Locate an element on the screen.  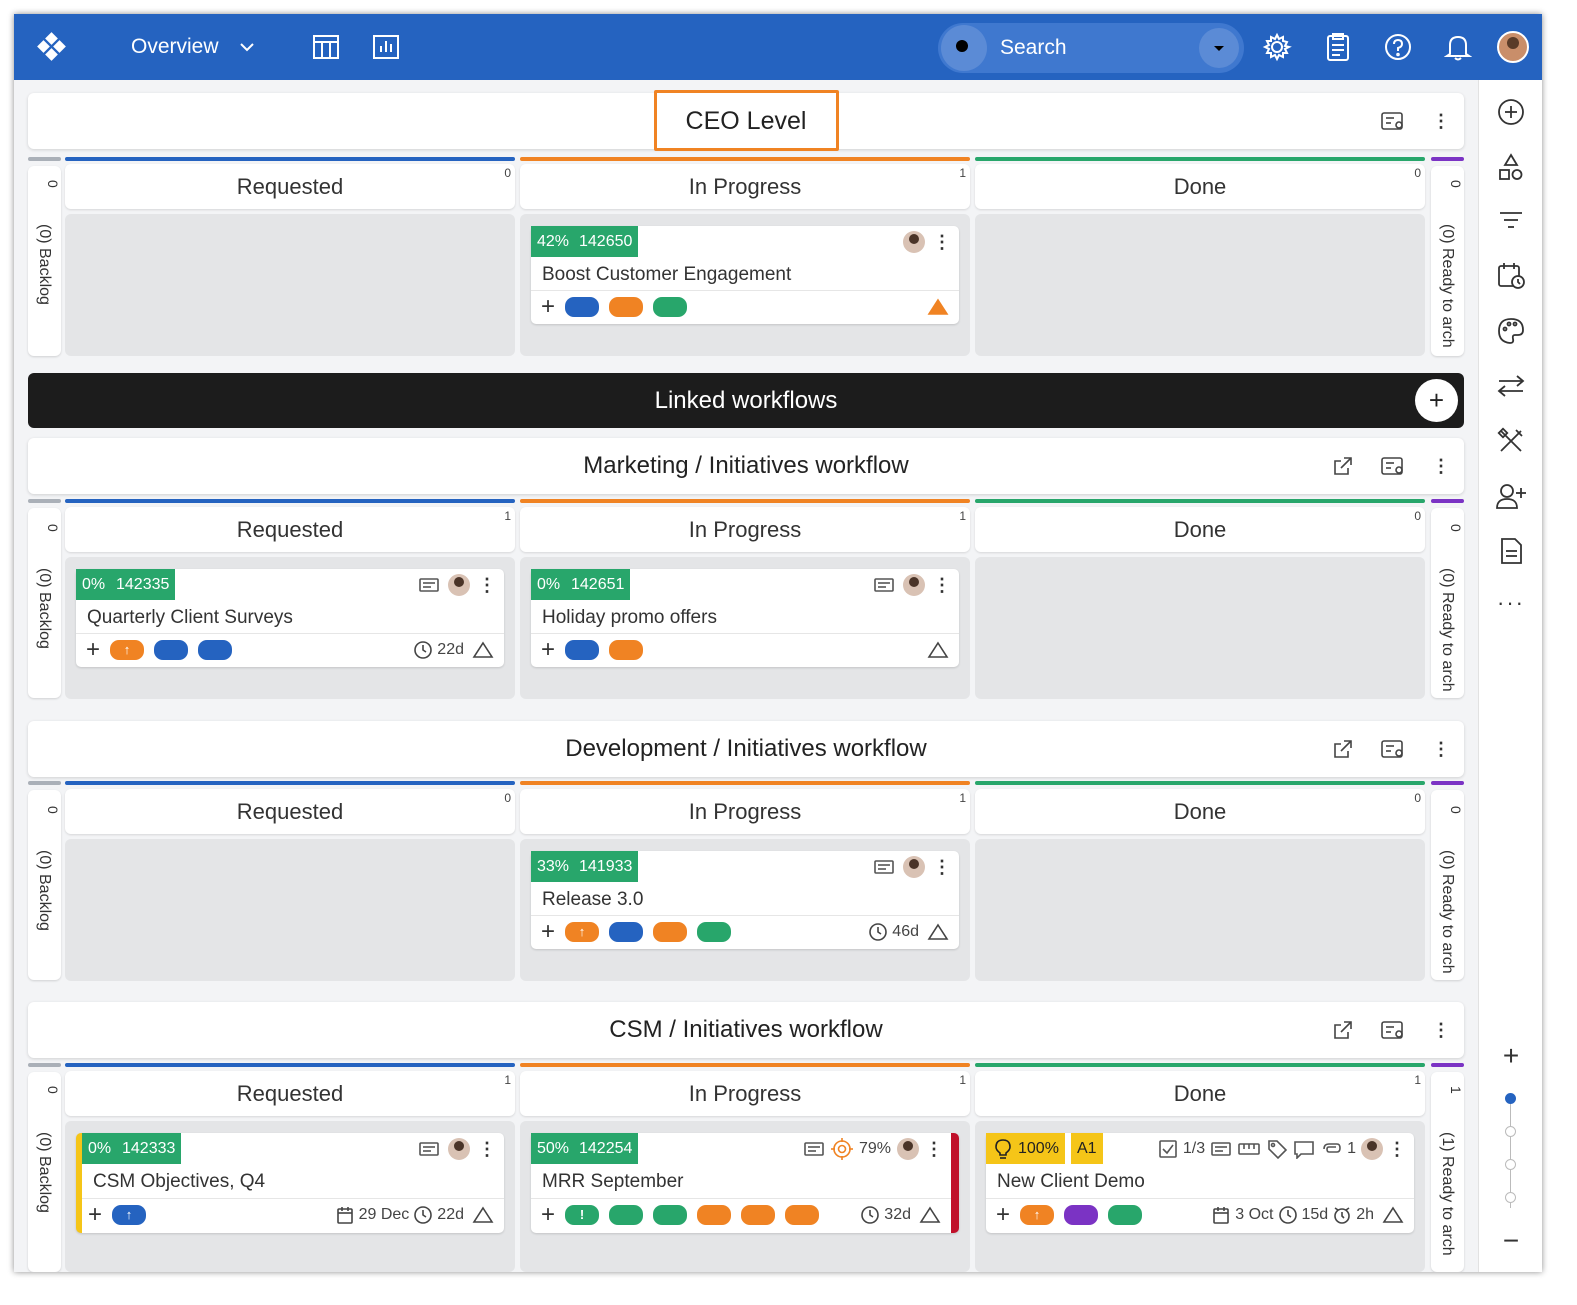
swap-arrows-icon is located at coordinates (1510, 386).